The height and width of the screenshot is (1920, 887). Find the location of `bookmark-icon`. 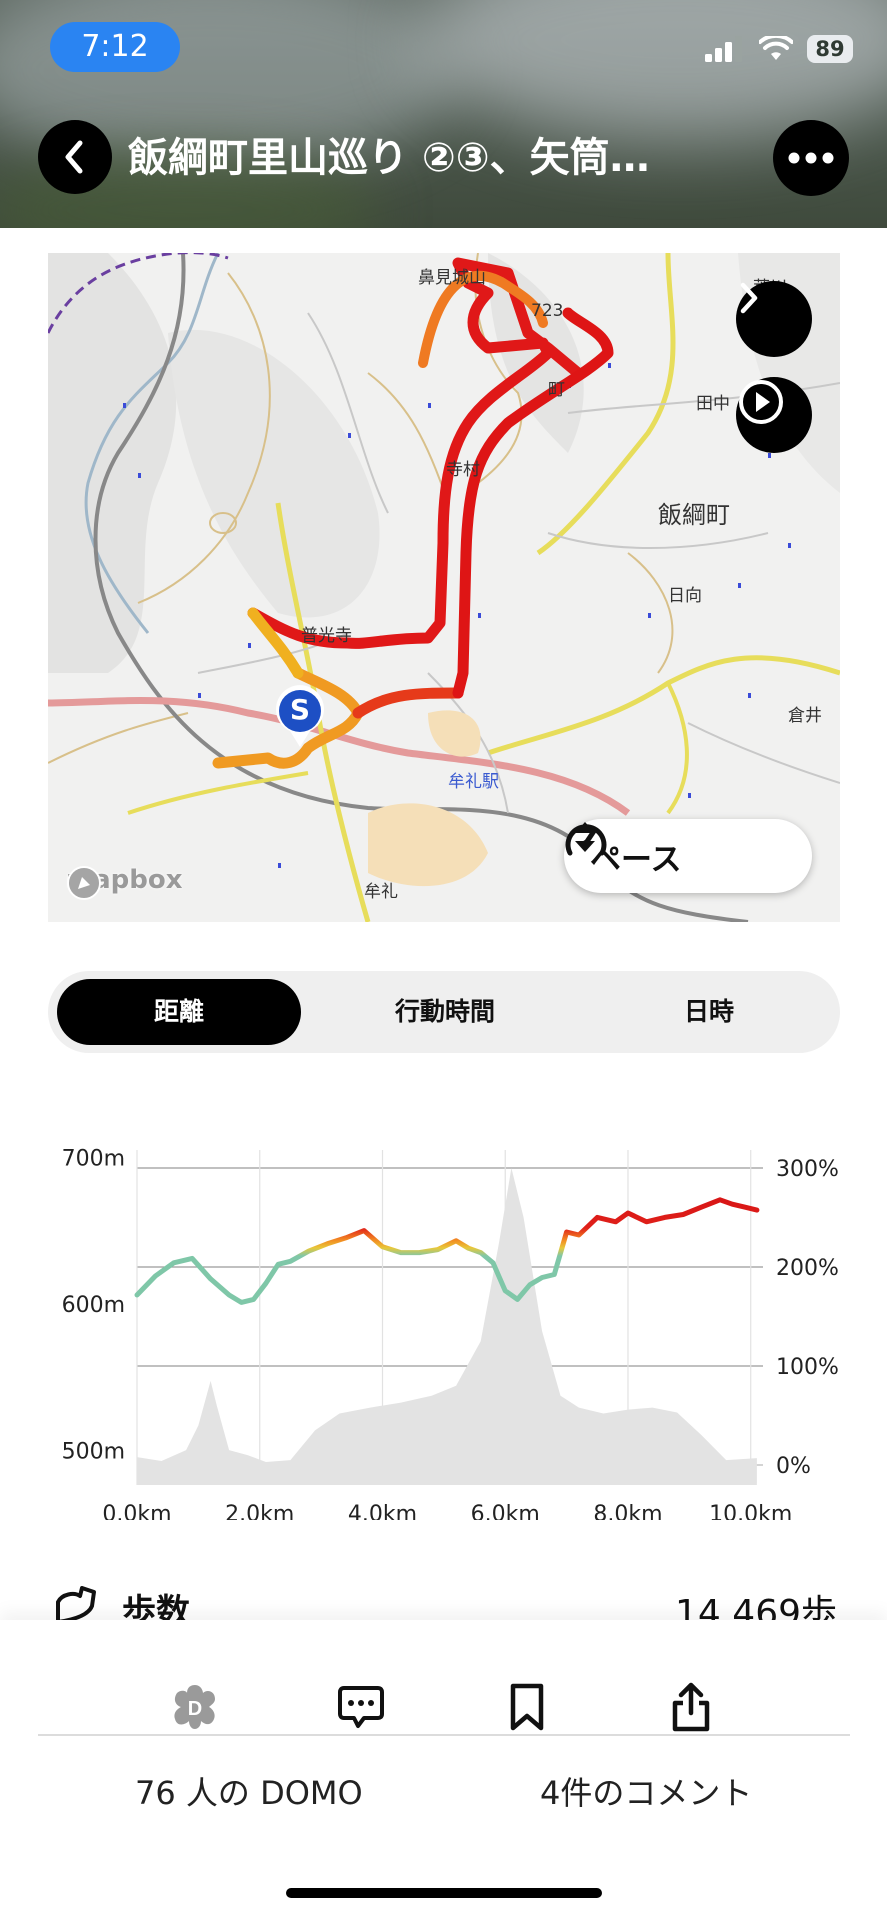

bookmark-icon is located at coordinates (527, 1707).